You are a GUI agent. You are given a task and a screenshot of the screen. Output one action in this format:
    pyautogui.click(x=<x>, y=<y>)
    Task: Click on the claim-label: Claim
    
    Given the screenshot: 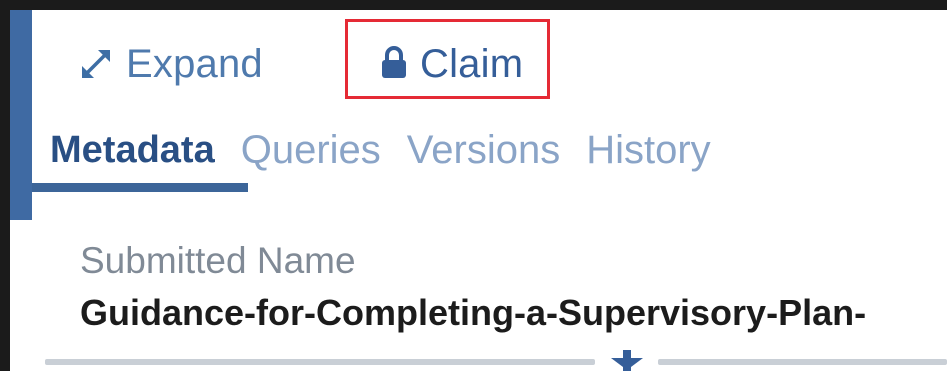 What is the action you would take?
    pyautogui.click(x=472, y=63)
    